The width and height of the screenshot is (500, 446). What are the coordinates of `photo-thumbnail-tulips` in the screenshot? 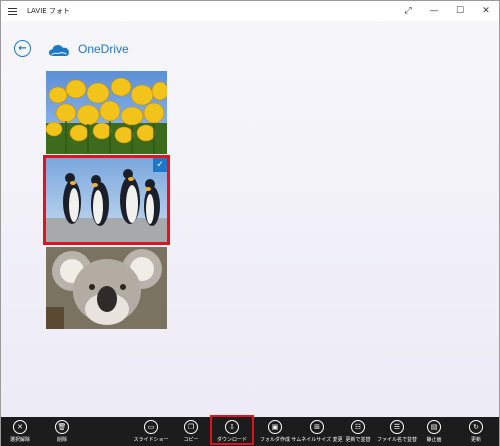 It's located at (106, 112).